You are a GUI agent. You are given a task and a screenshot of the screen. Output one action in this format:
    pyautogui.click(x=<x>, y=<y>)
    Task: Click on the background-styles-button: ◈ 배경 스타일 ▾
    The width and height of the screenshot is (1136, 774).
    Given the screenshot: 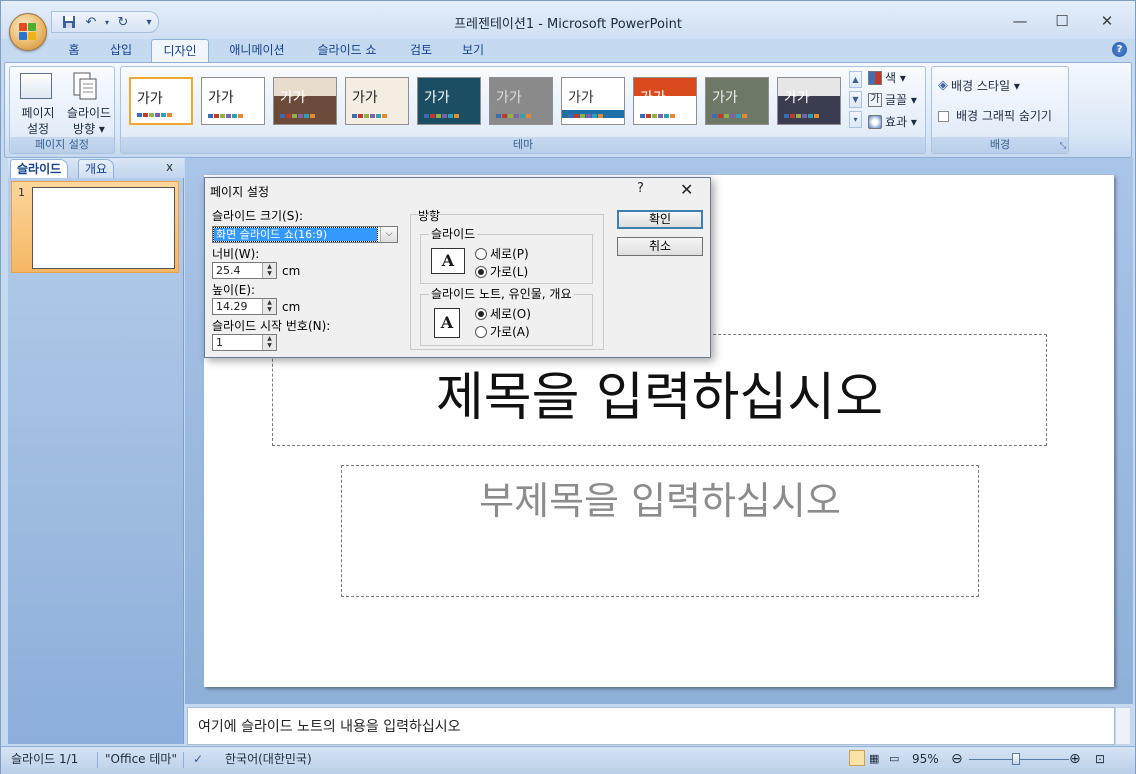 What is the action you would take?
    pyautogui.click(x=979, y=86)
    